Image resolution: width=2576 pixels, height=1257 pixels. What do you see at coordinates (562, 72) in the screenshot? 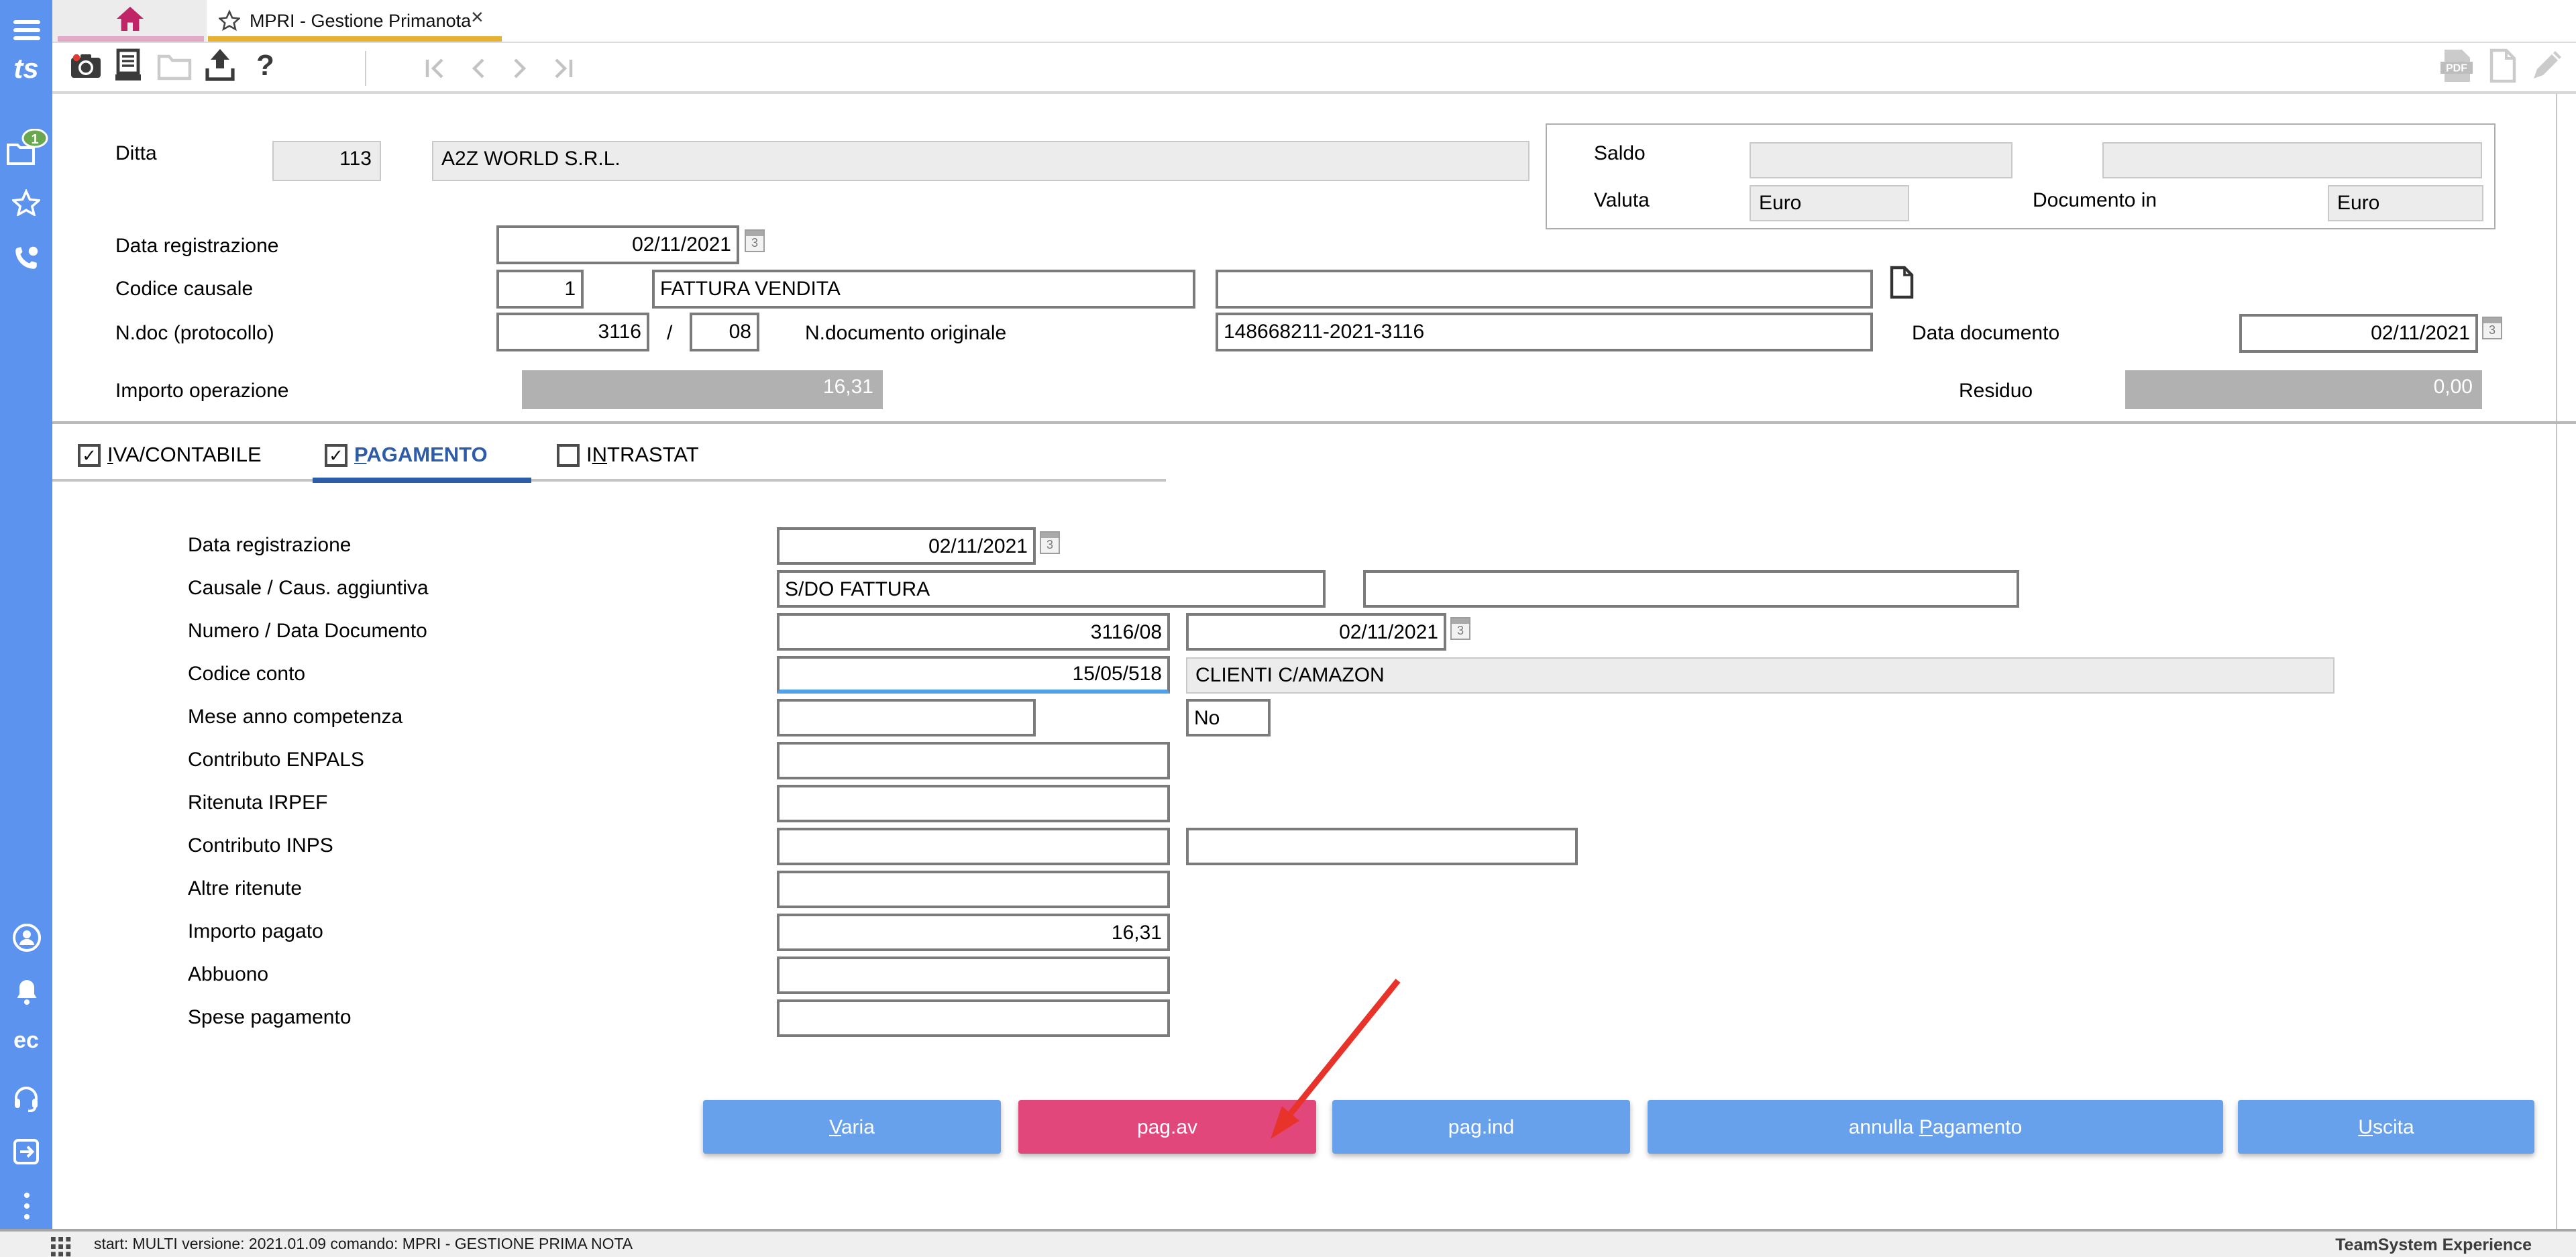
I see `nav-last-icon` at bounding box center [562, 72].